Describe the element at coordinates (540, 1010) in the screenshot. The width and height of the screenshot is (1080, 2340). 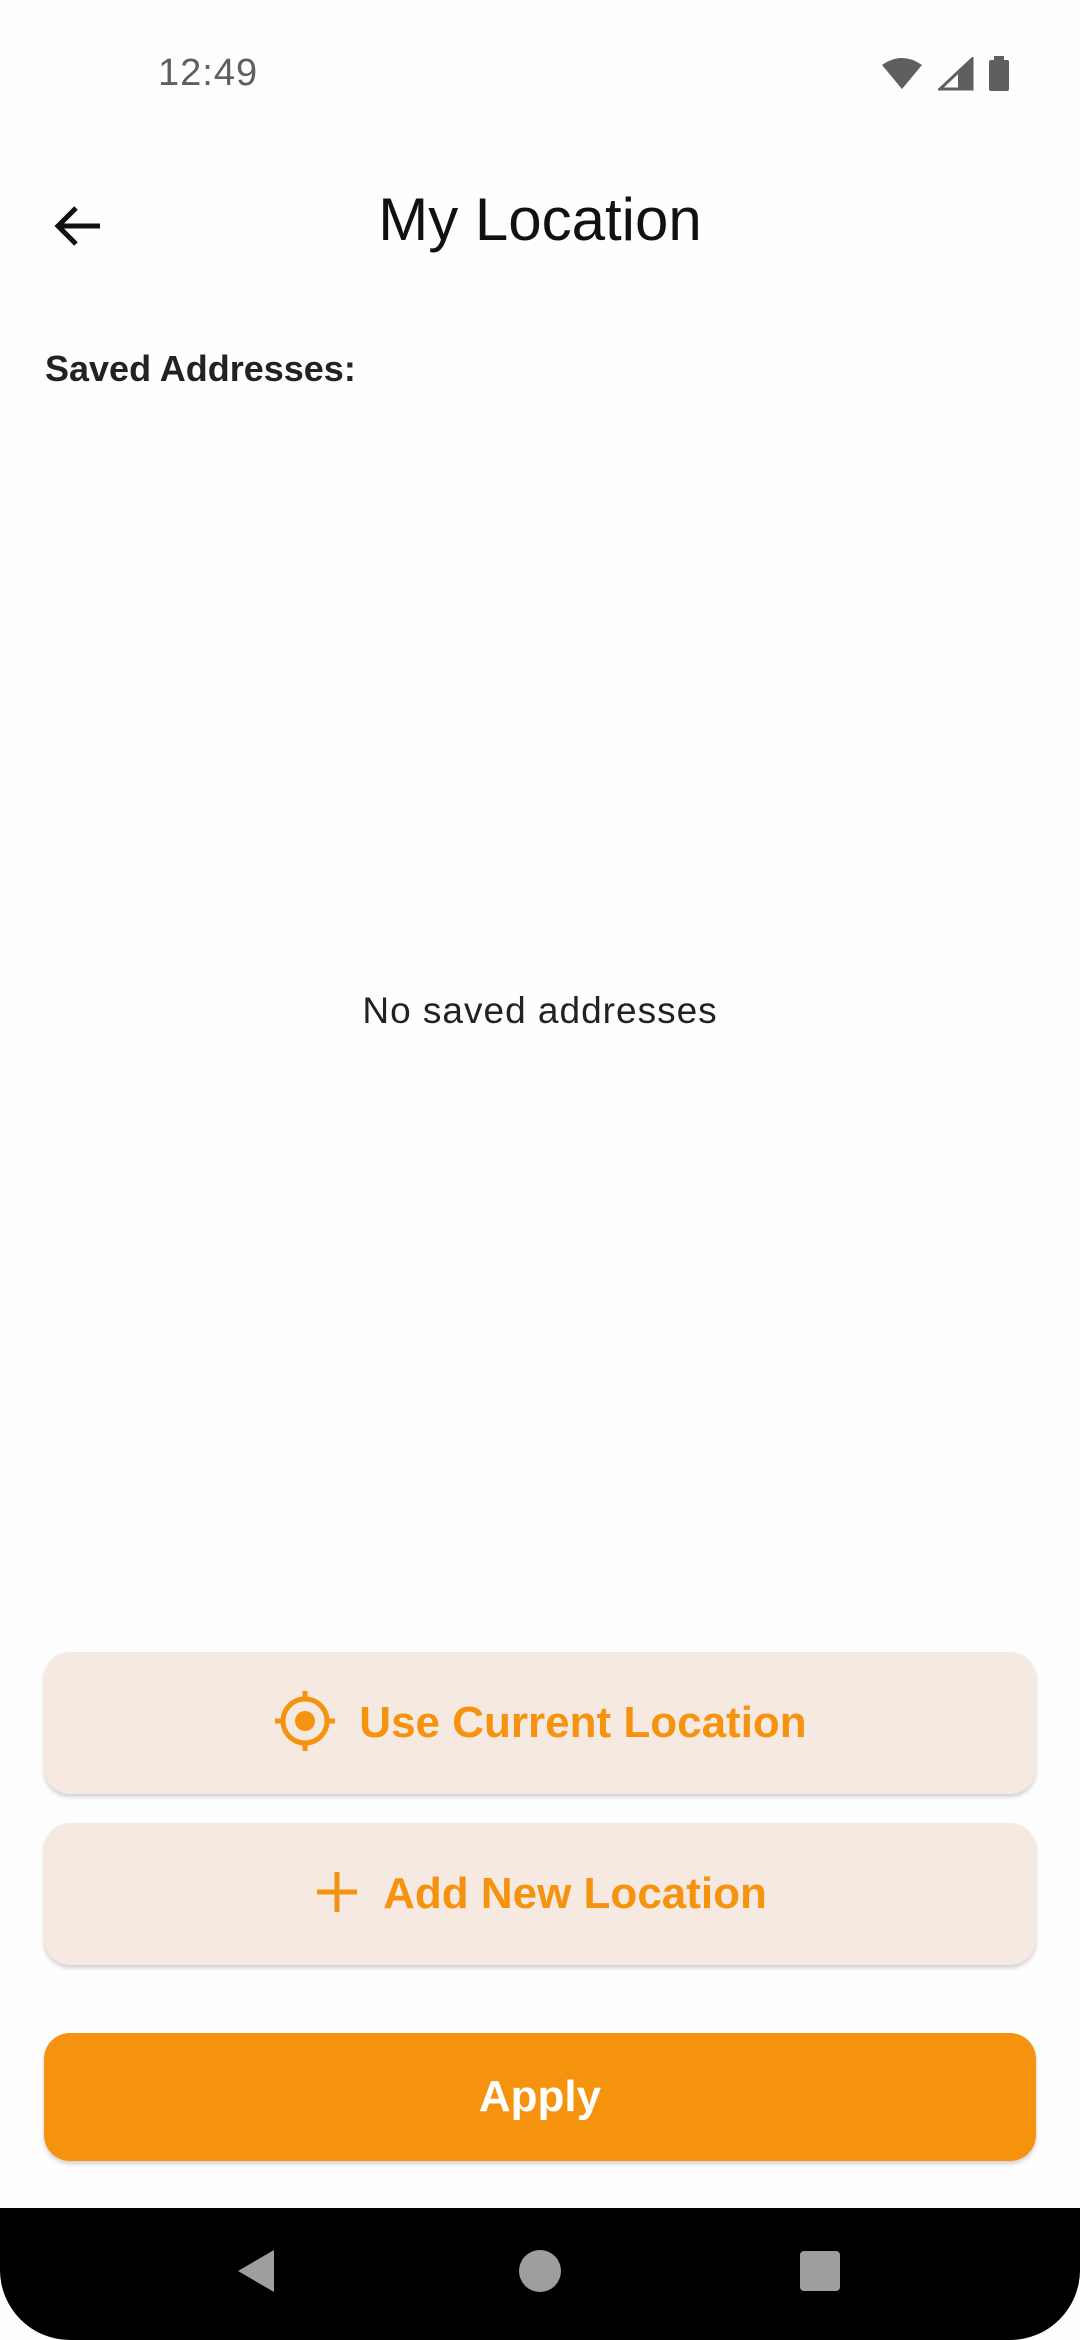
I see `empty-state-message: No saved addresses` at that location.